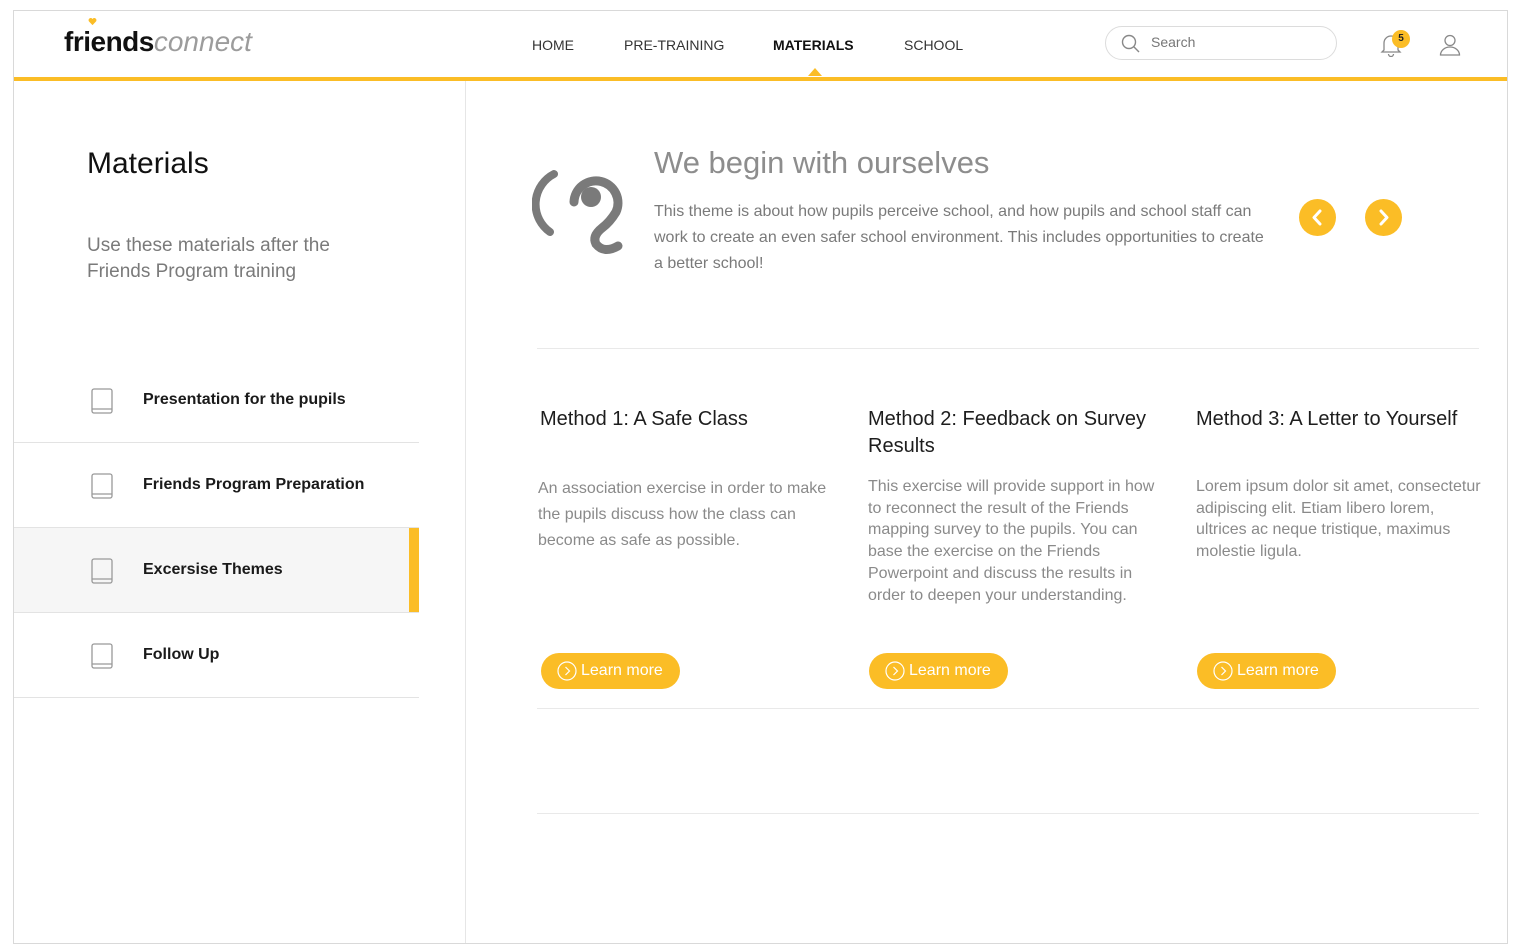  What do you see at coordinates (244, 399) in the screenshot?
I see `sidebar-item-label: Presentation for the pupils` at bounding box center [244, 399].